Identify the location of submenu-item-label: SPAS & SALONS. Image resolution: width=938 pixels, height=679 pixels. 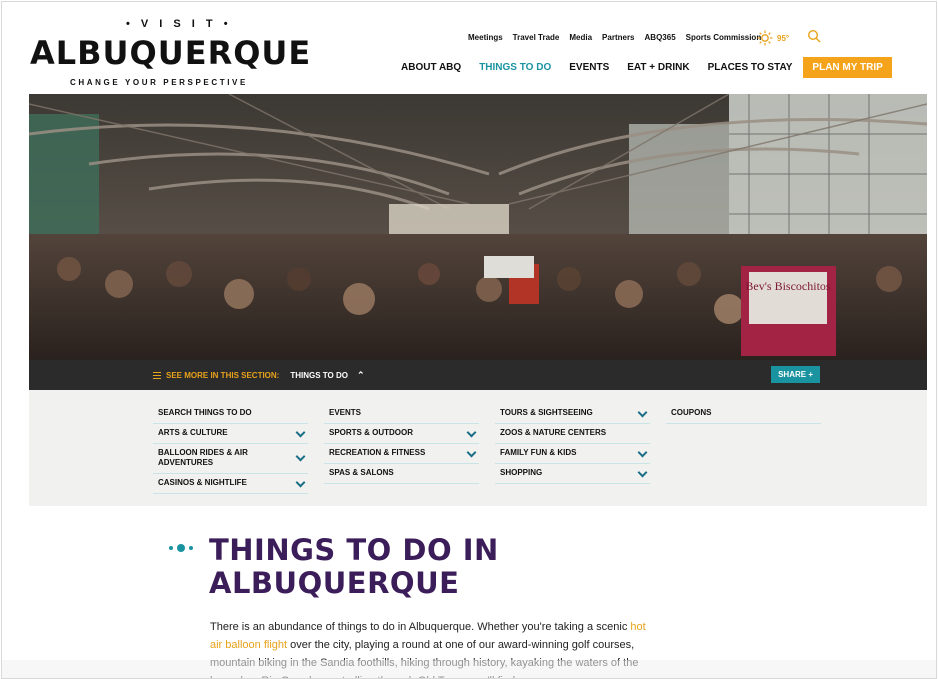
(361, 472).